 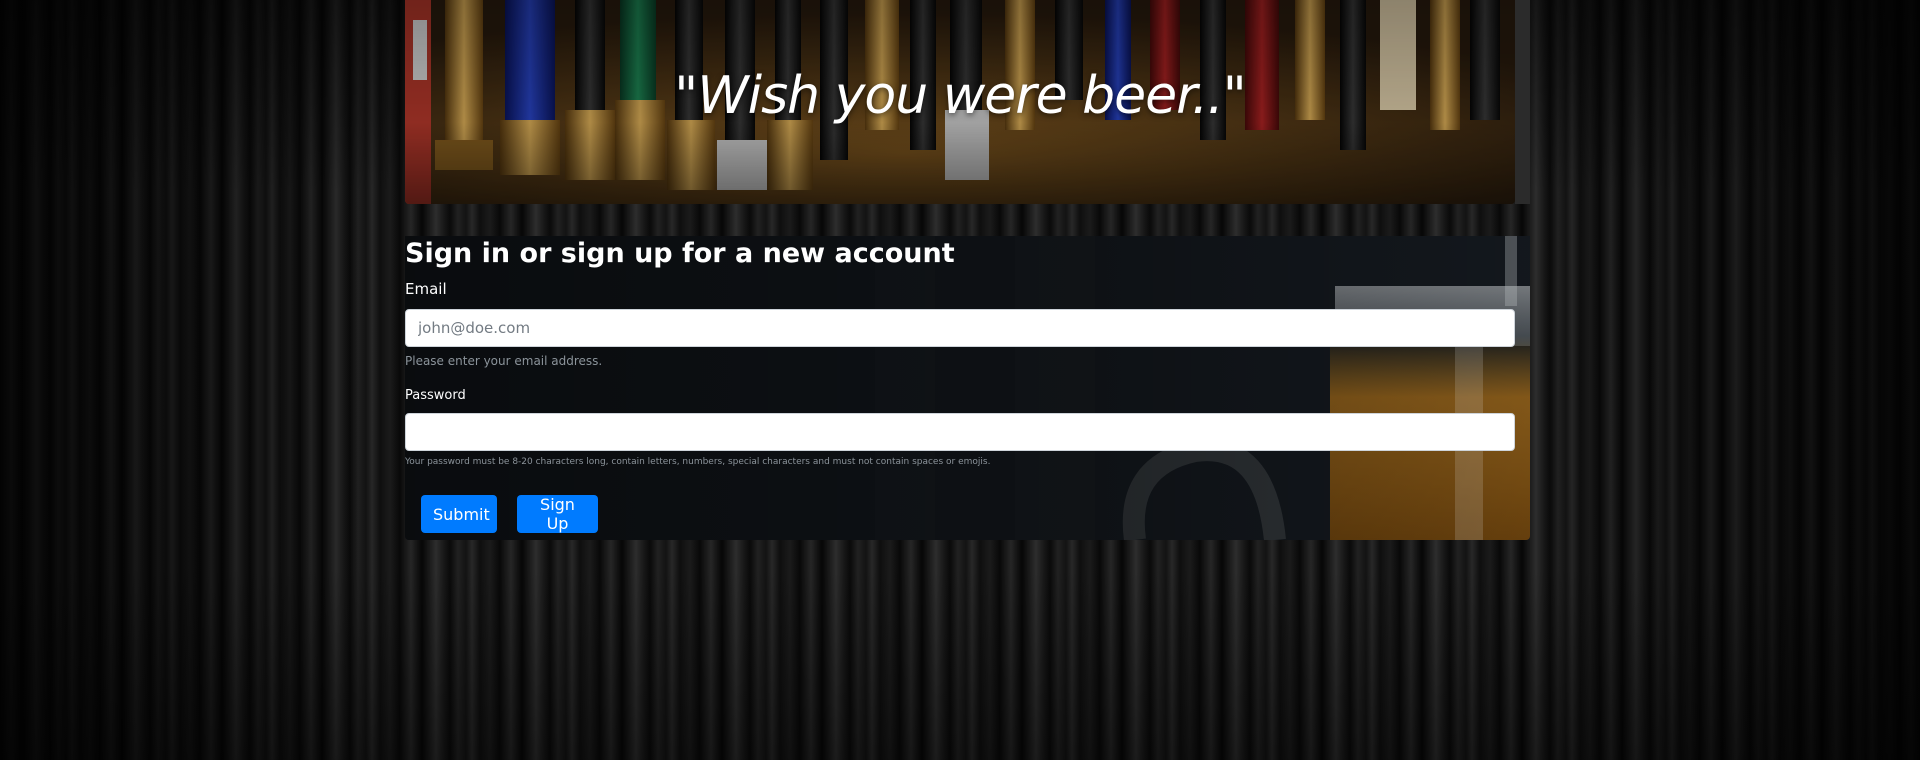 What do you see at coordinates (1522, 102) in the screenshot?
I see `hero-edge-strip` at bounding box center [1522, 102].